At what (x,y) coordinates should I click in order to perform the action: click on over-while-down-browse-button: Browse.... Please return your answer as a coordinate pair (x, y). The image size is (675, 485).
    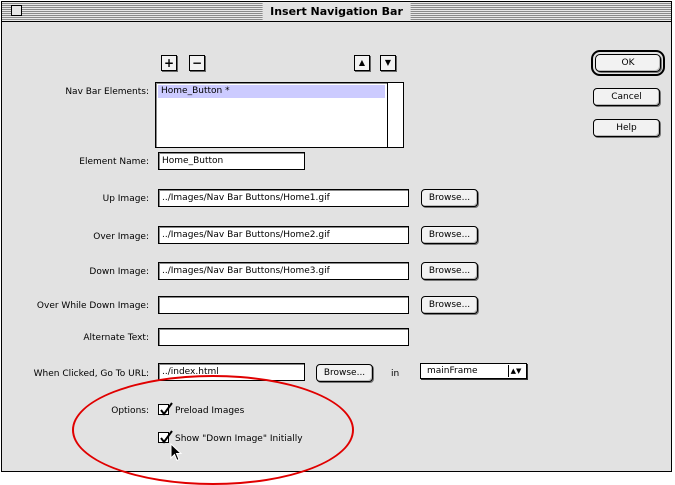
    Looking at the image, I should click on (449, 305).